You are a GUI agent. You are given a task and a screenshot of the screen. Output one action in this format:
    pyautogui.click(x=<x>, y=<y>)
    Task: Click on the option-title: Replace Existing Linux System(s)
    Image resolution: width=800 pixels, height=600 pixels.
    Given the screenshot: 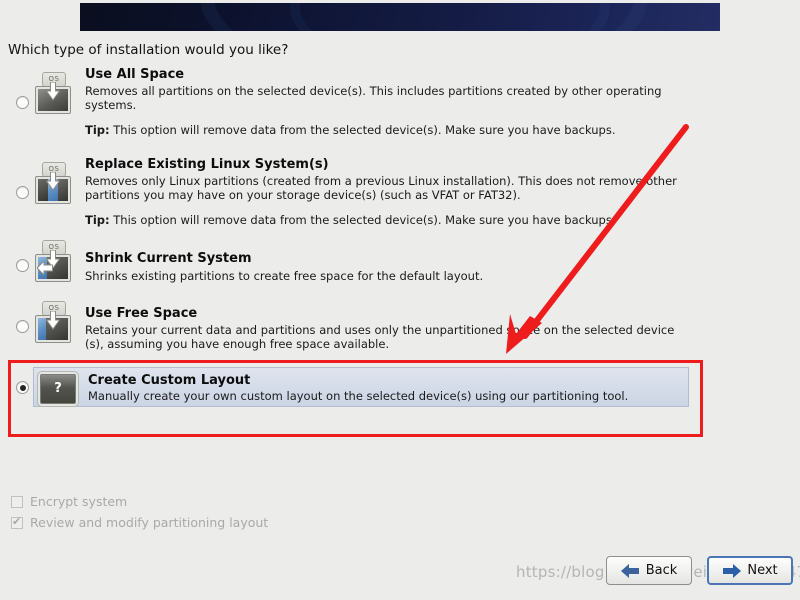 What is the action you would take?
    pyautogui.click(x=207, y=164)
    